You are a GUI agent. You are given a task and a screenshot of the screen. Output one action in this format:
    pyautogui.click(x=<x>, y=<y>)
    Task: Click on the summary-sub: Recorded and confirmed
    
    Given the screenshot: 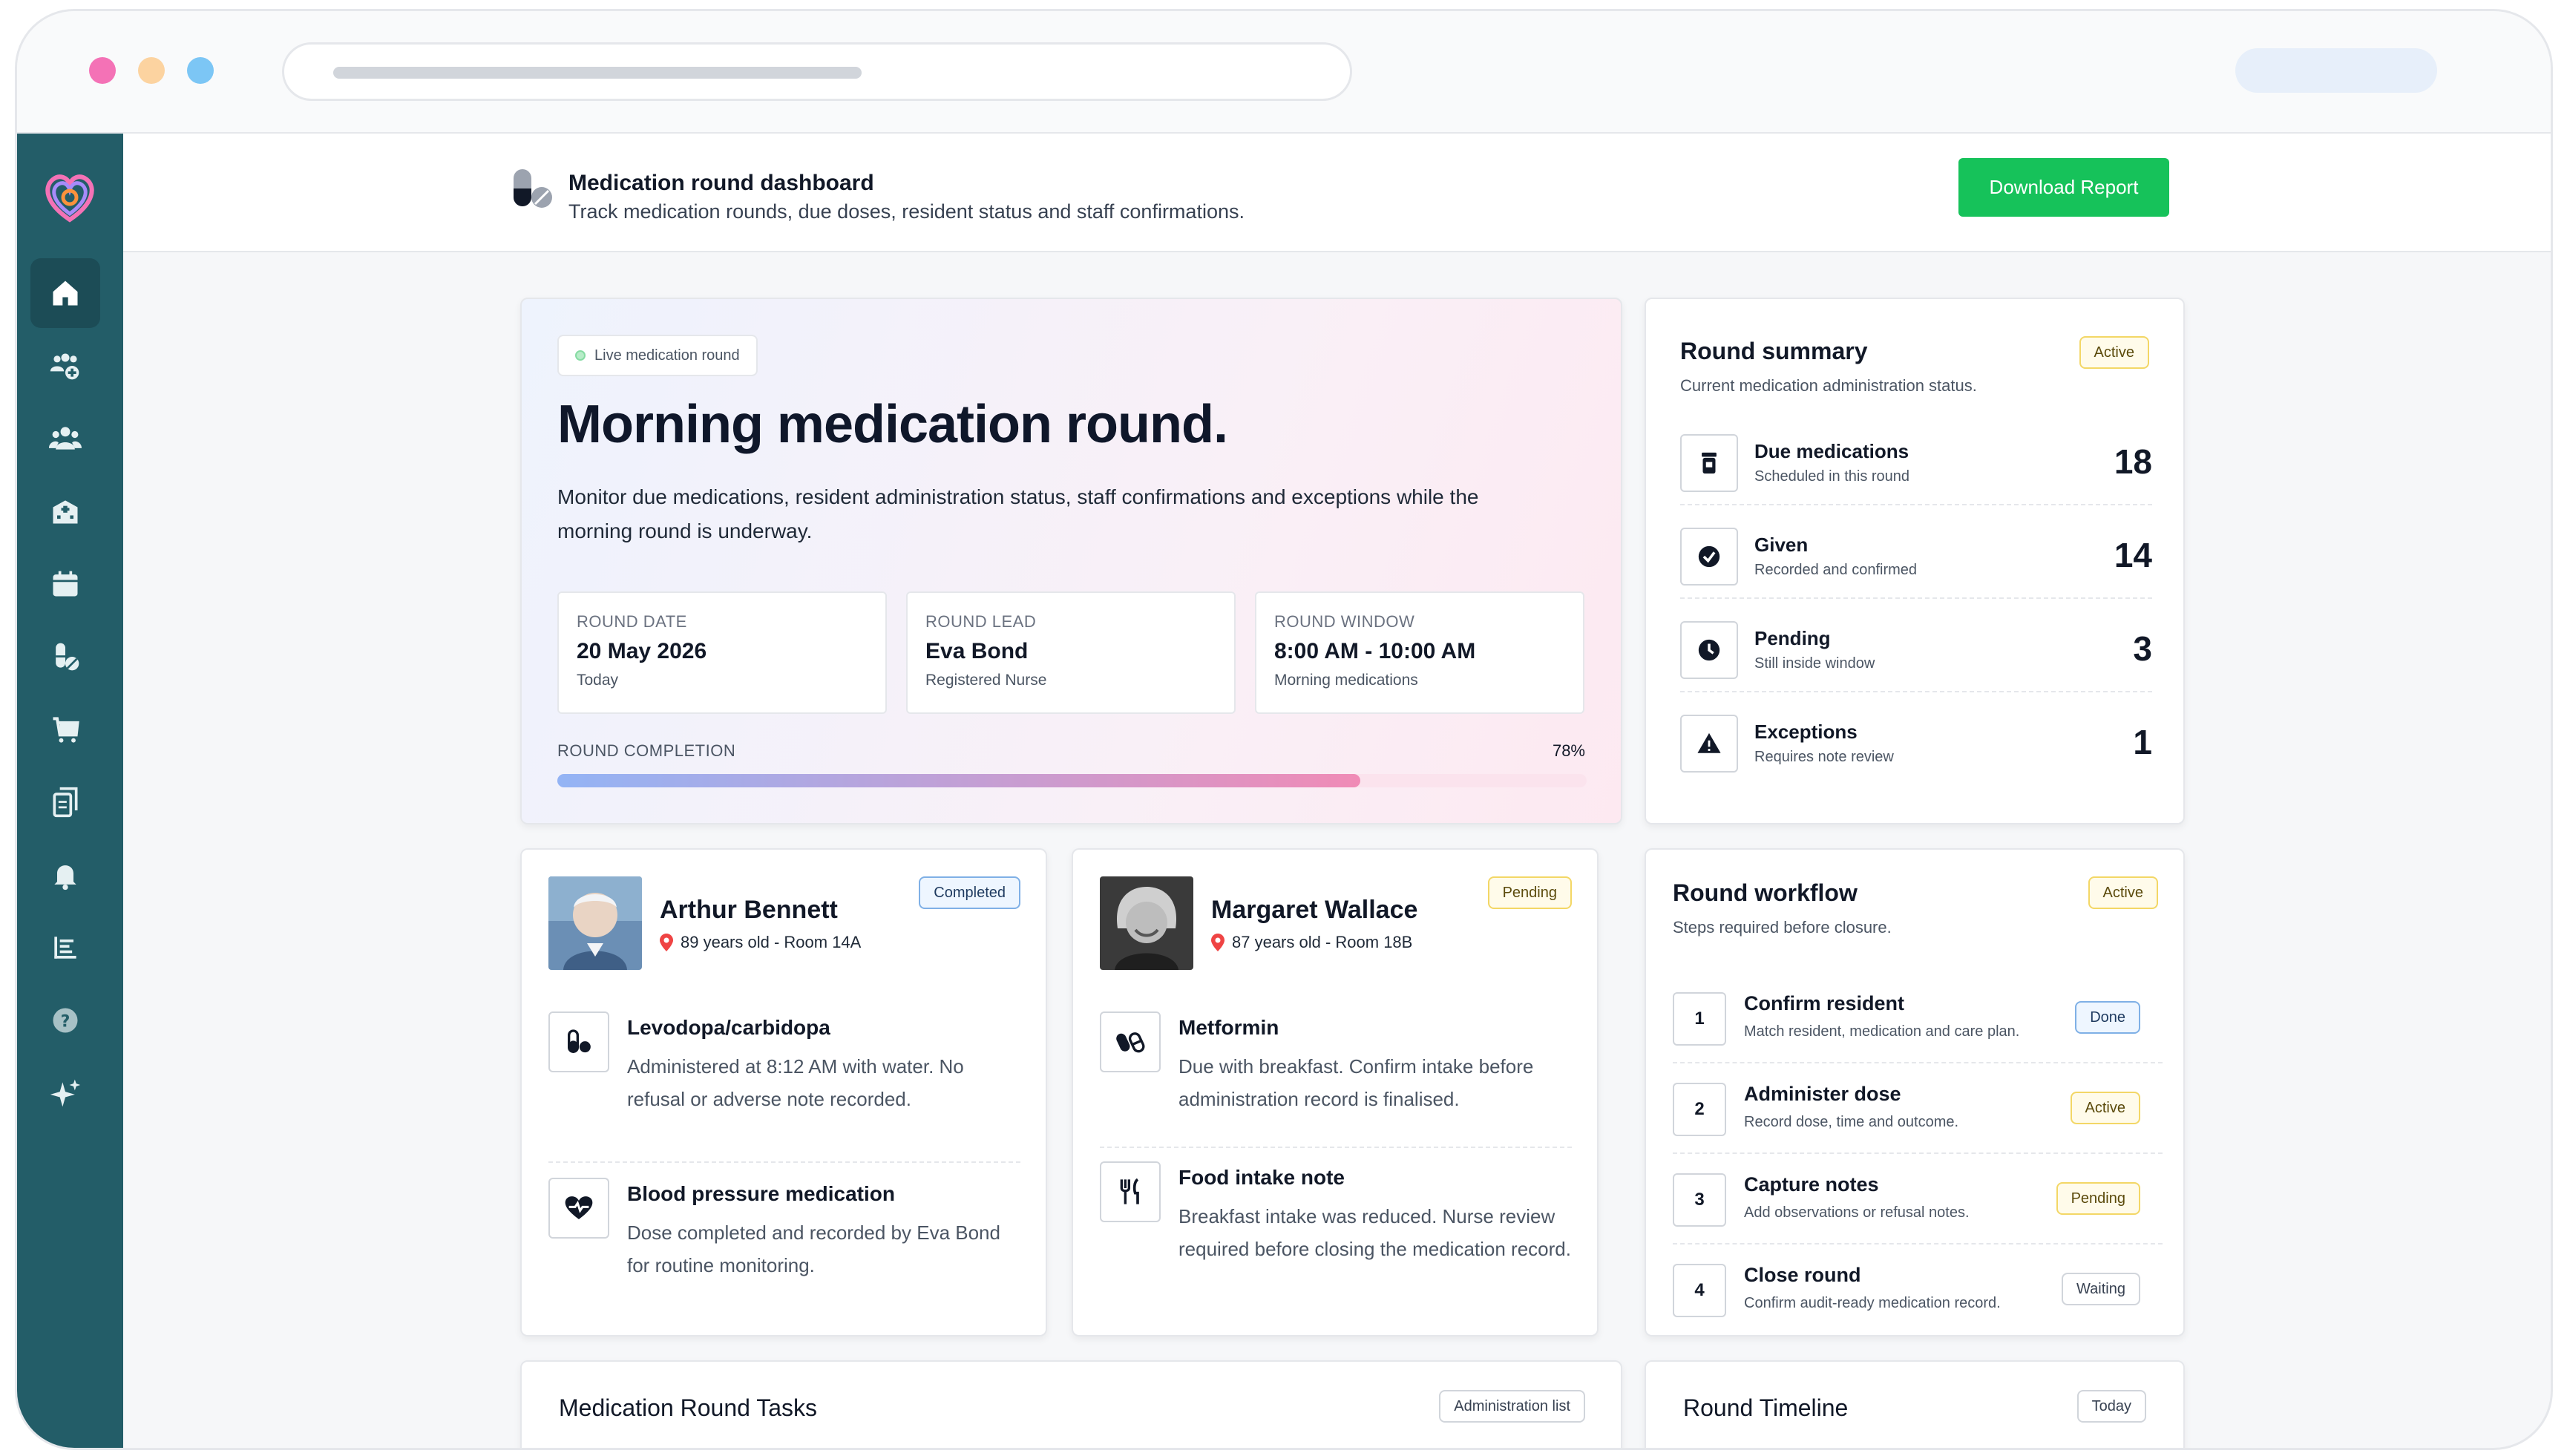 What is the action you would take?
    pyautogui.click(x=1836, y=570)
    